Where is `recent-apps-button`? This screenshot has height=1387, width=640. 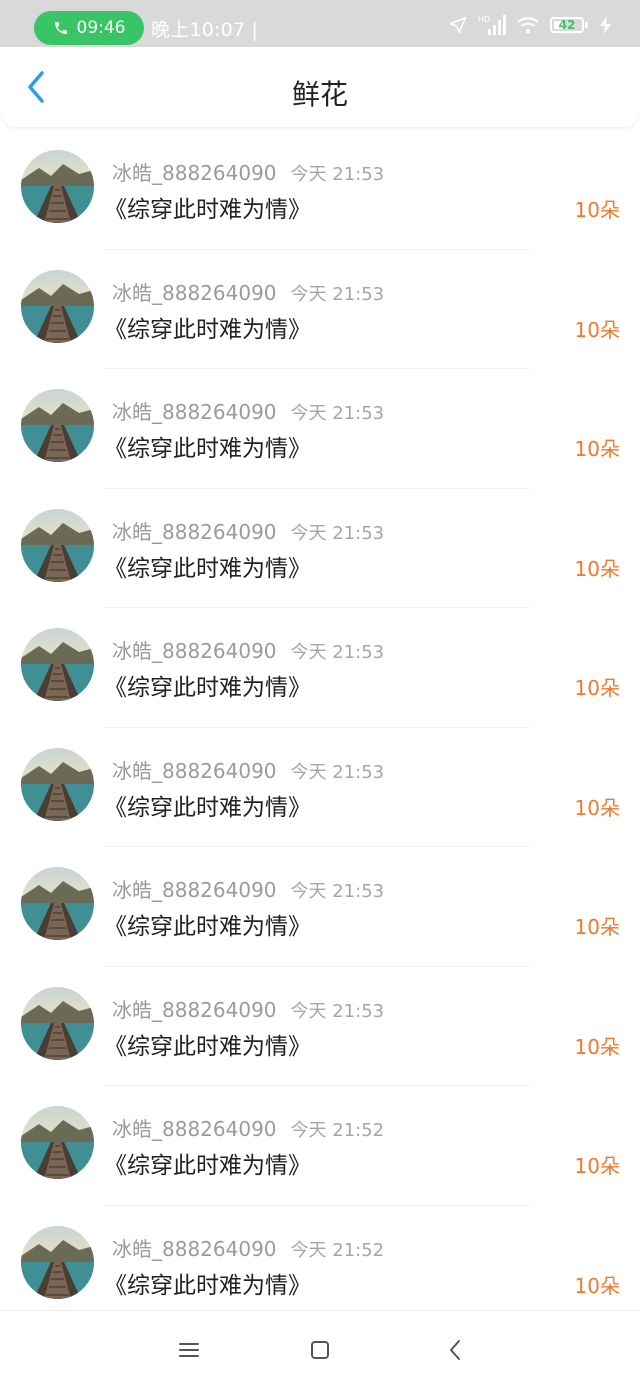
recent-apps-button is located at coordinates (189, 1350).